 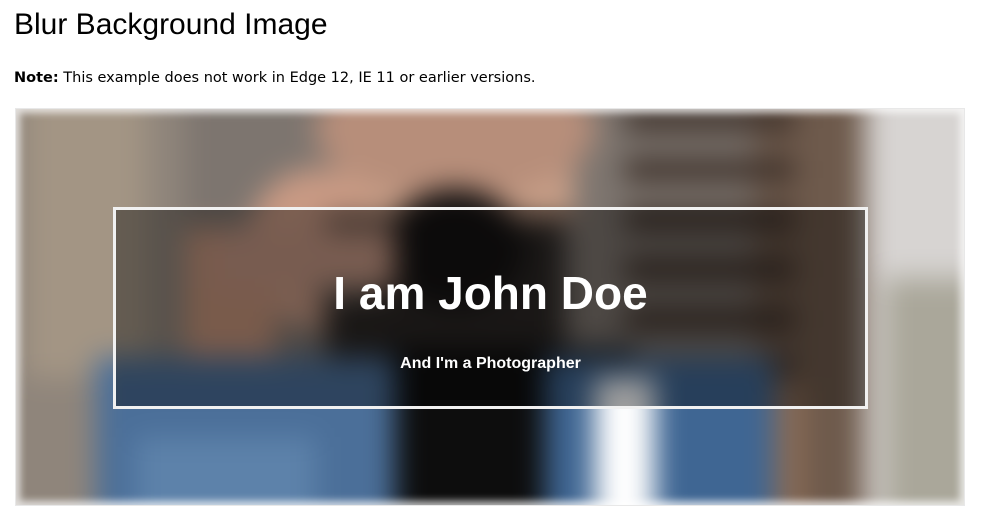 What do you see at coordinates (36, 78) in the screenshot?
I see `note-label: Note:` at bounding box center [36, 78].